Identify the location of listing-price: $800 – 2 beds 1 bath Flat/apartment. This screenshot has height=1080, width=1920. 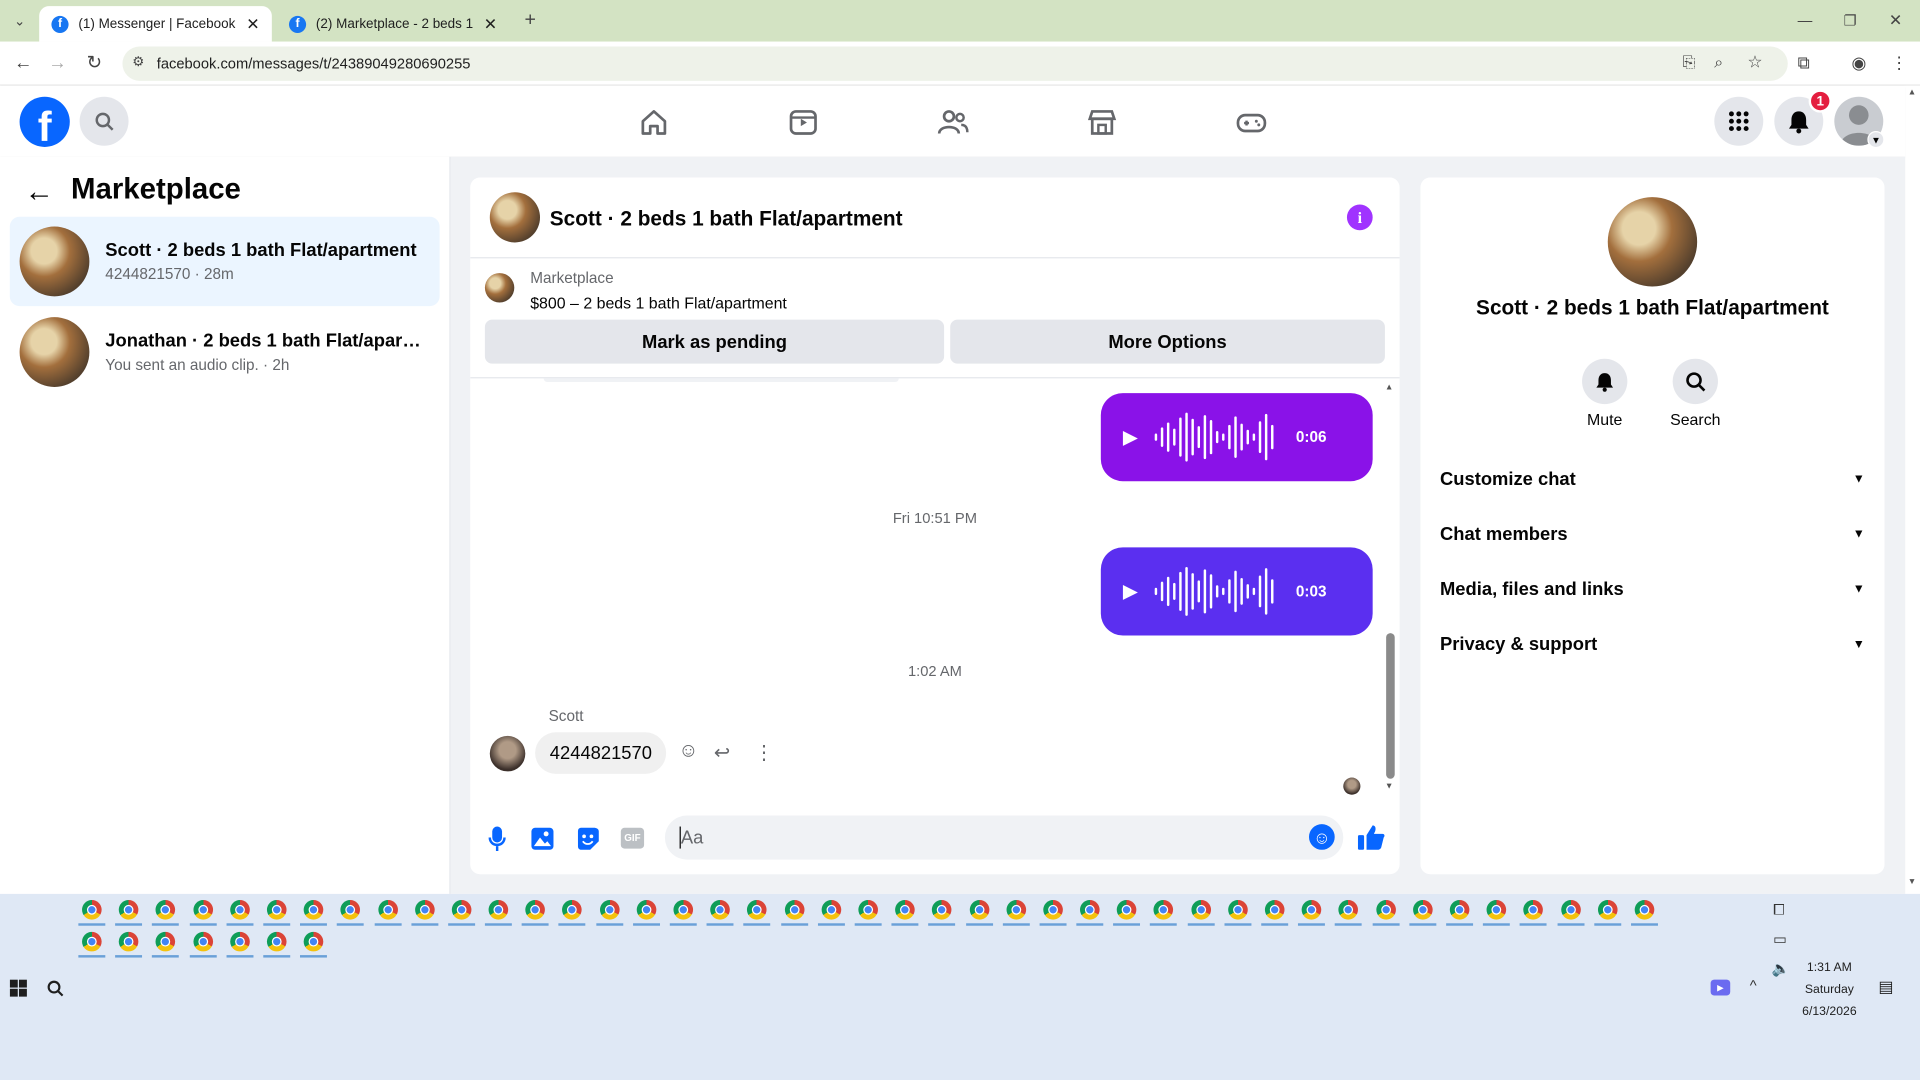
(658, 303).